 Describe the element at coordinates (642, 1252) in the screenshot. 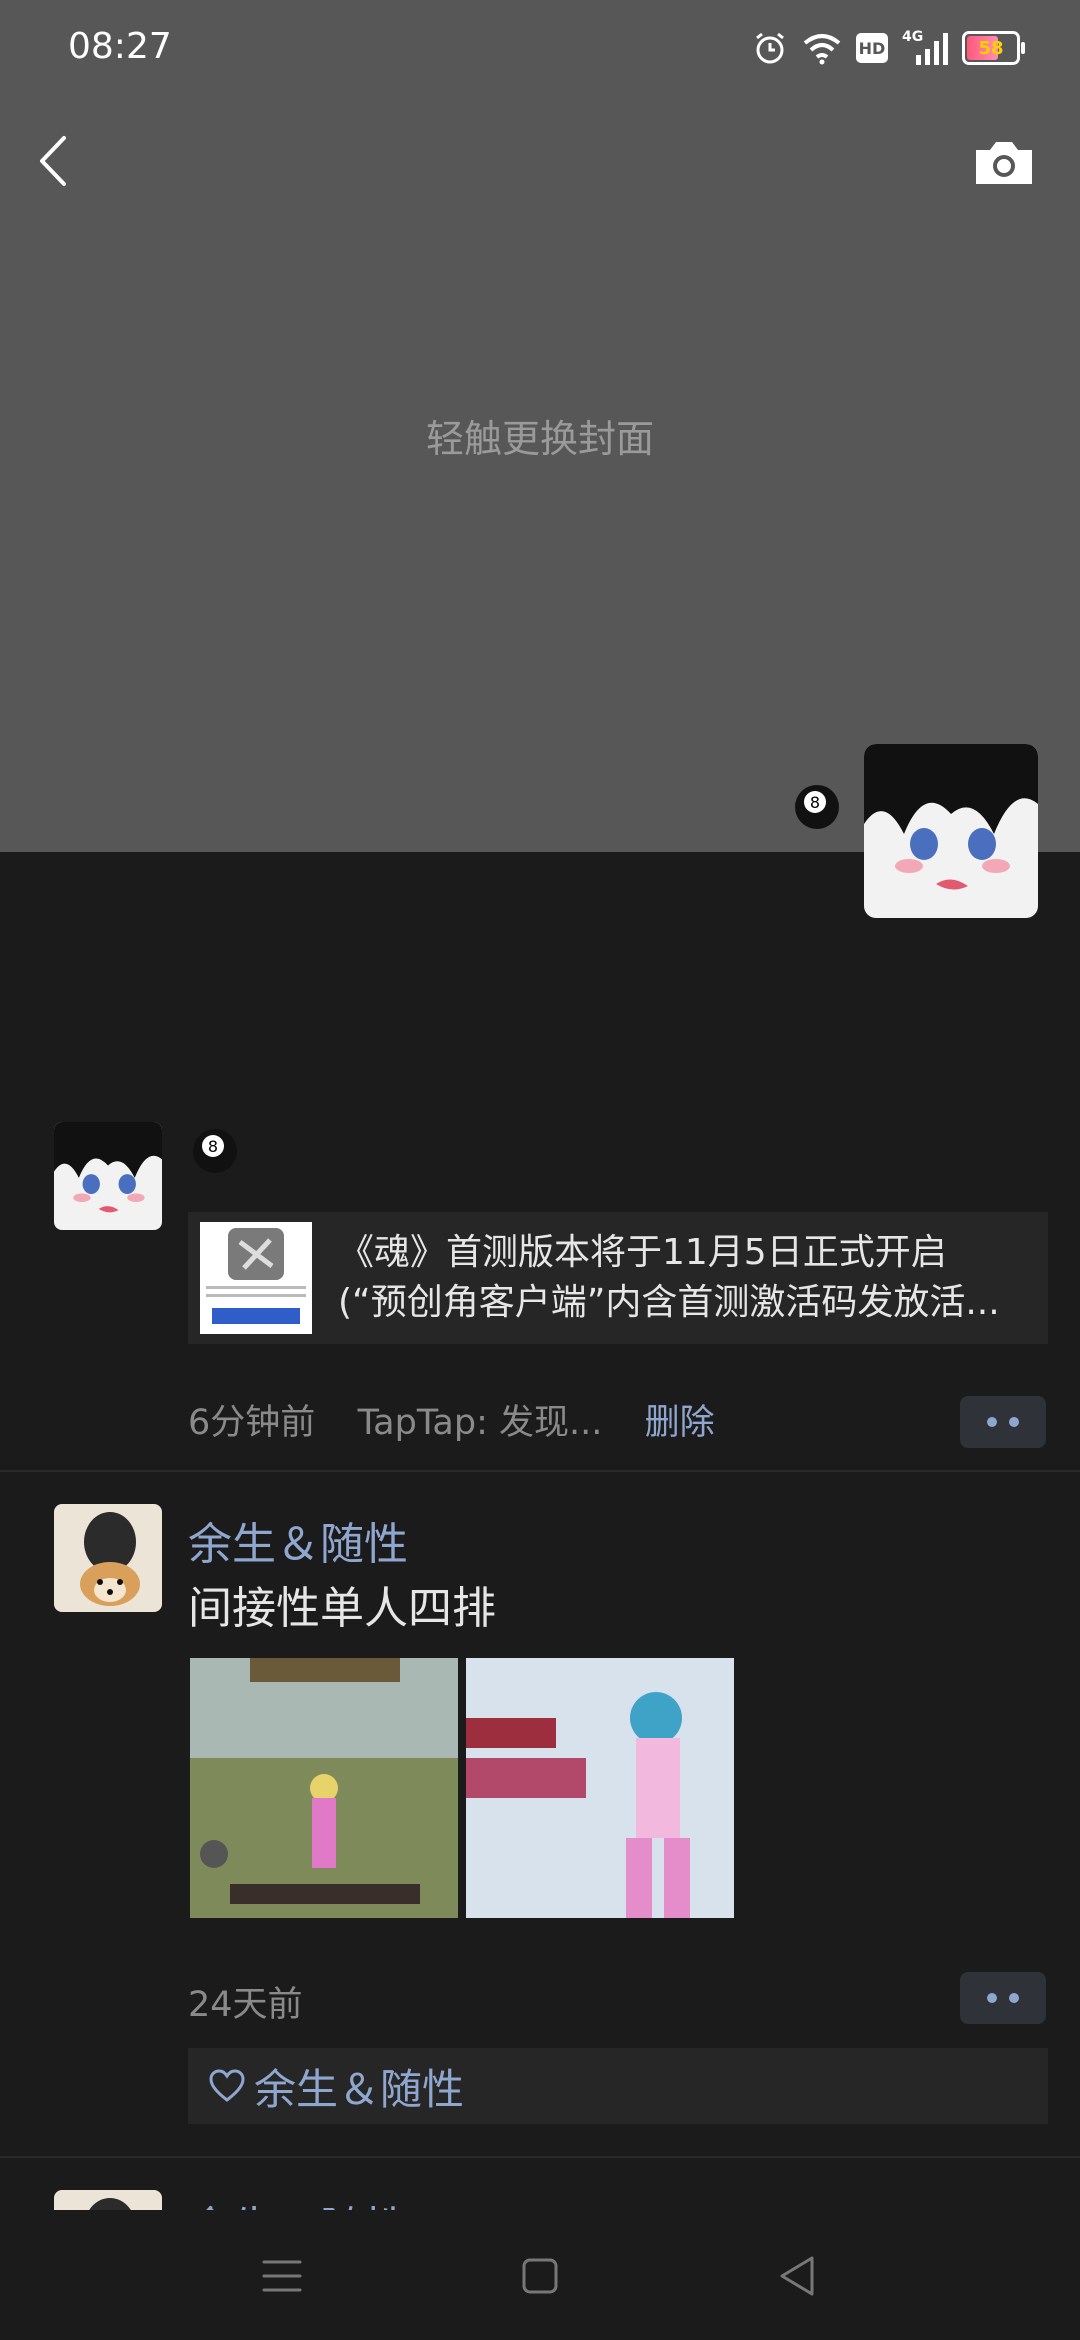

I see `link-title-line1: 《魂》首测版本将于11月5日正式开启` at that location.